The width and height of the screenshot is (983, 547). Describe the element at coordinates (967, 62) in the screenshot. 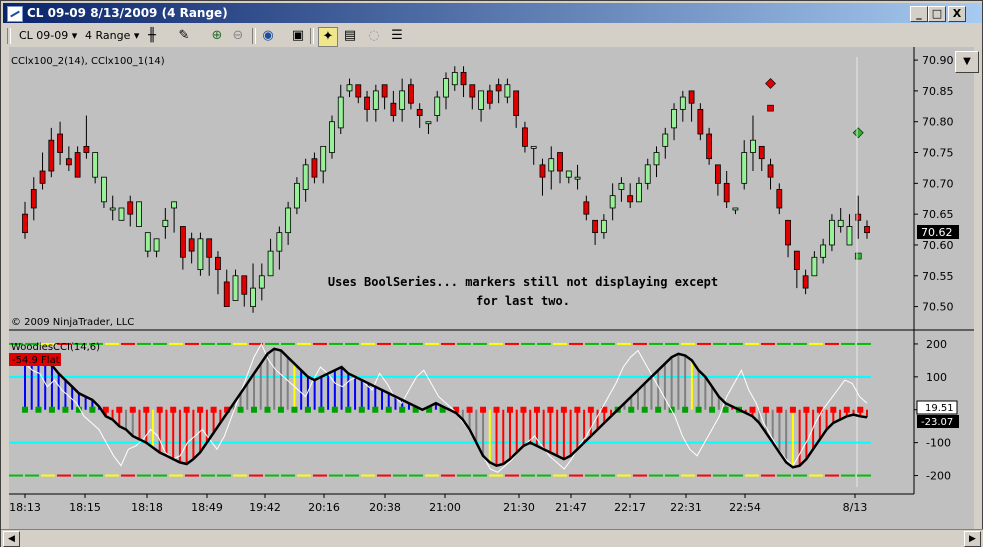

I see `panel-dropdown-button: ▼` at that location.